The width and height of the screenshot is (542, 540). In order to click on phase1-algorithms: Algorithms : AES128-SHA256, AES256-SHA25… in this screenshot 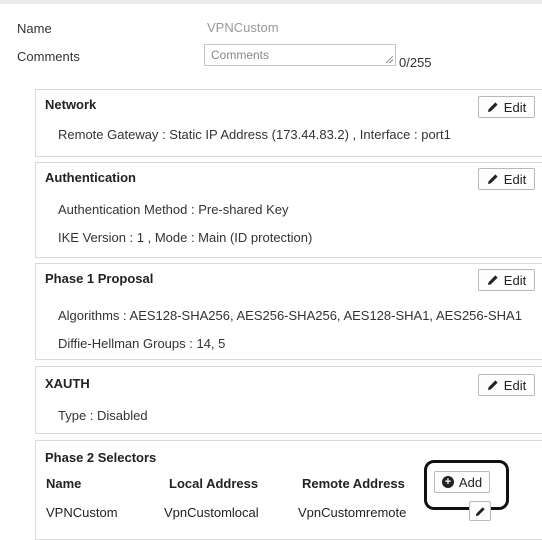, I will do `click(290, 315)`.